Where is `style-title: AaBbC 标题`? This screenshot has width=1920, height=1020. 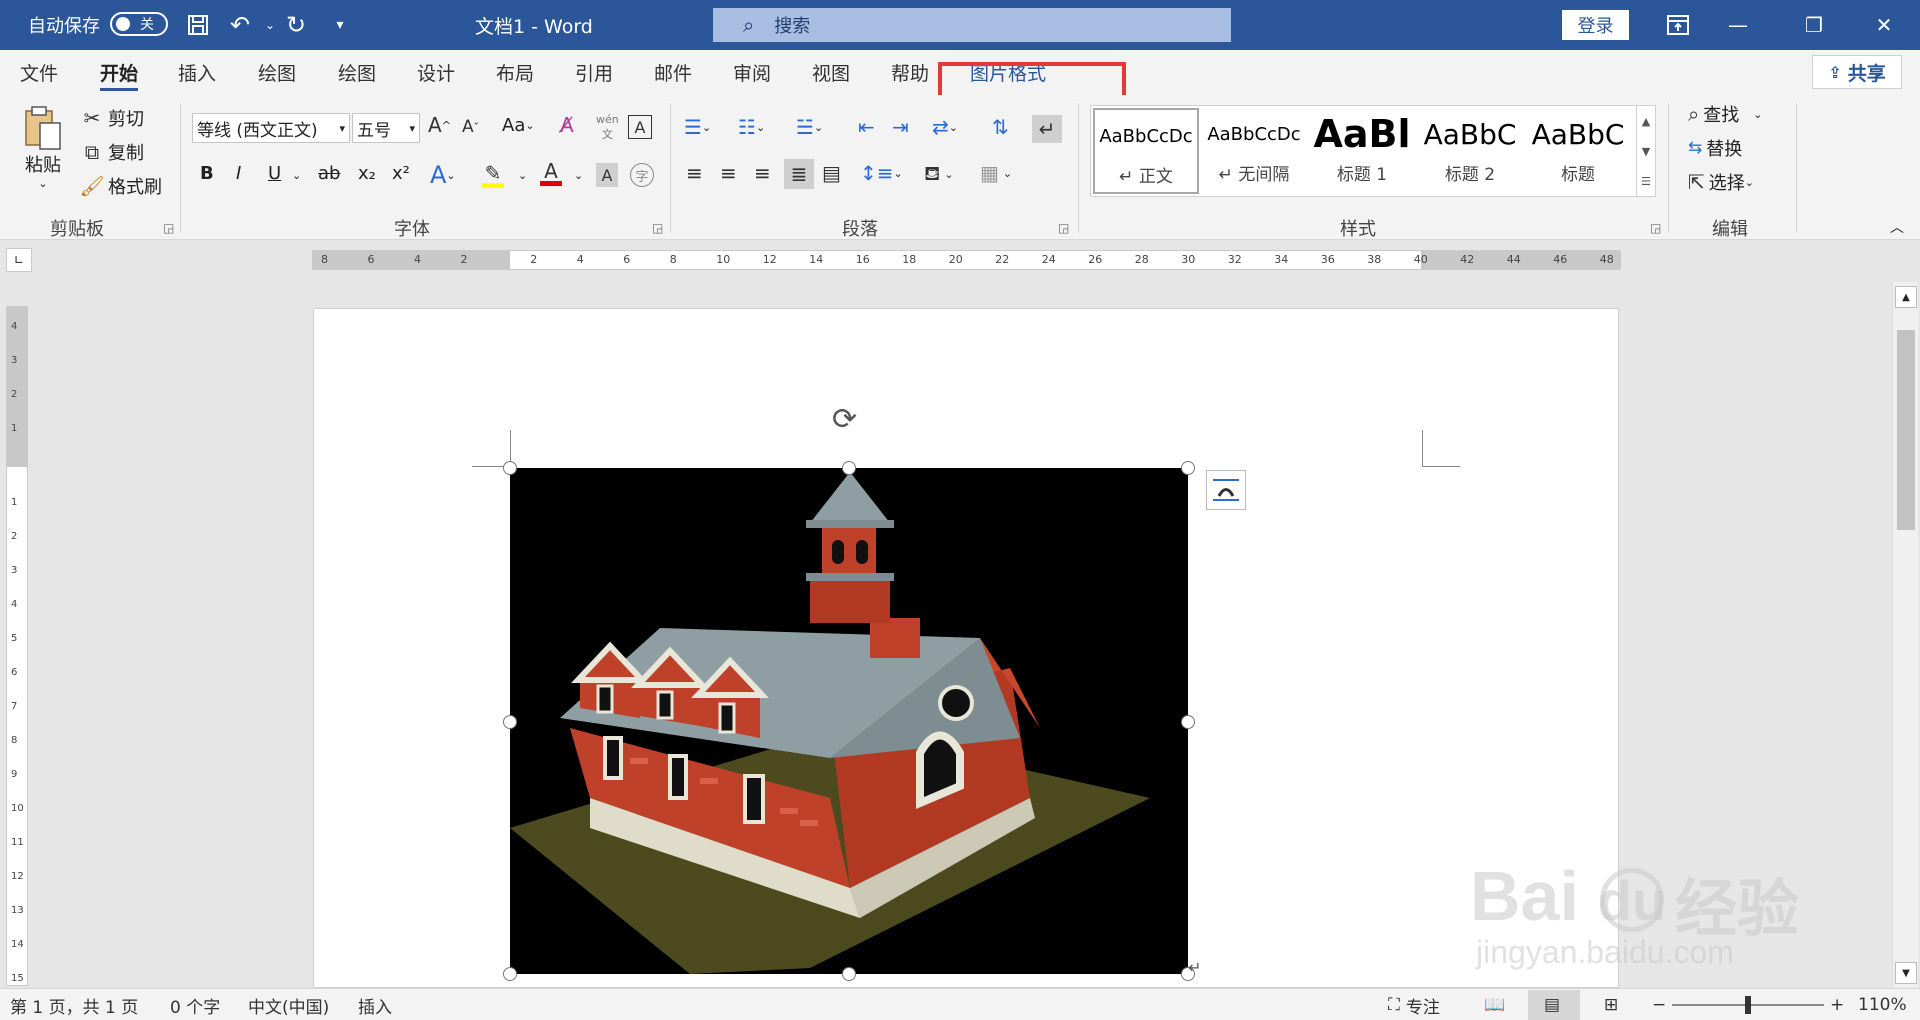 style-title: AaBbC 标题 is located at coordinates (1578, 151).